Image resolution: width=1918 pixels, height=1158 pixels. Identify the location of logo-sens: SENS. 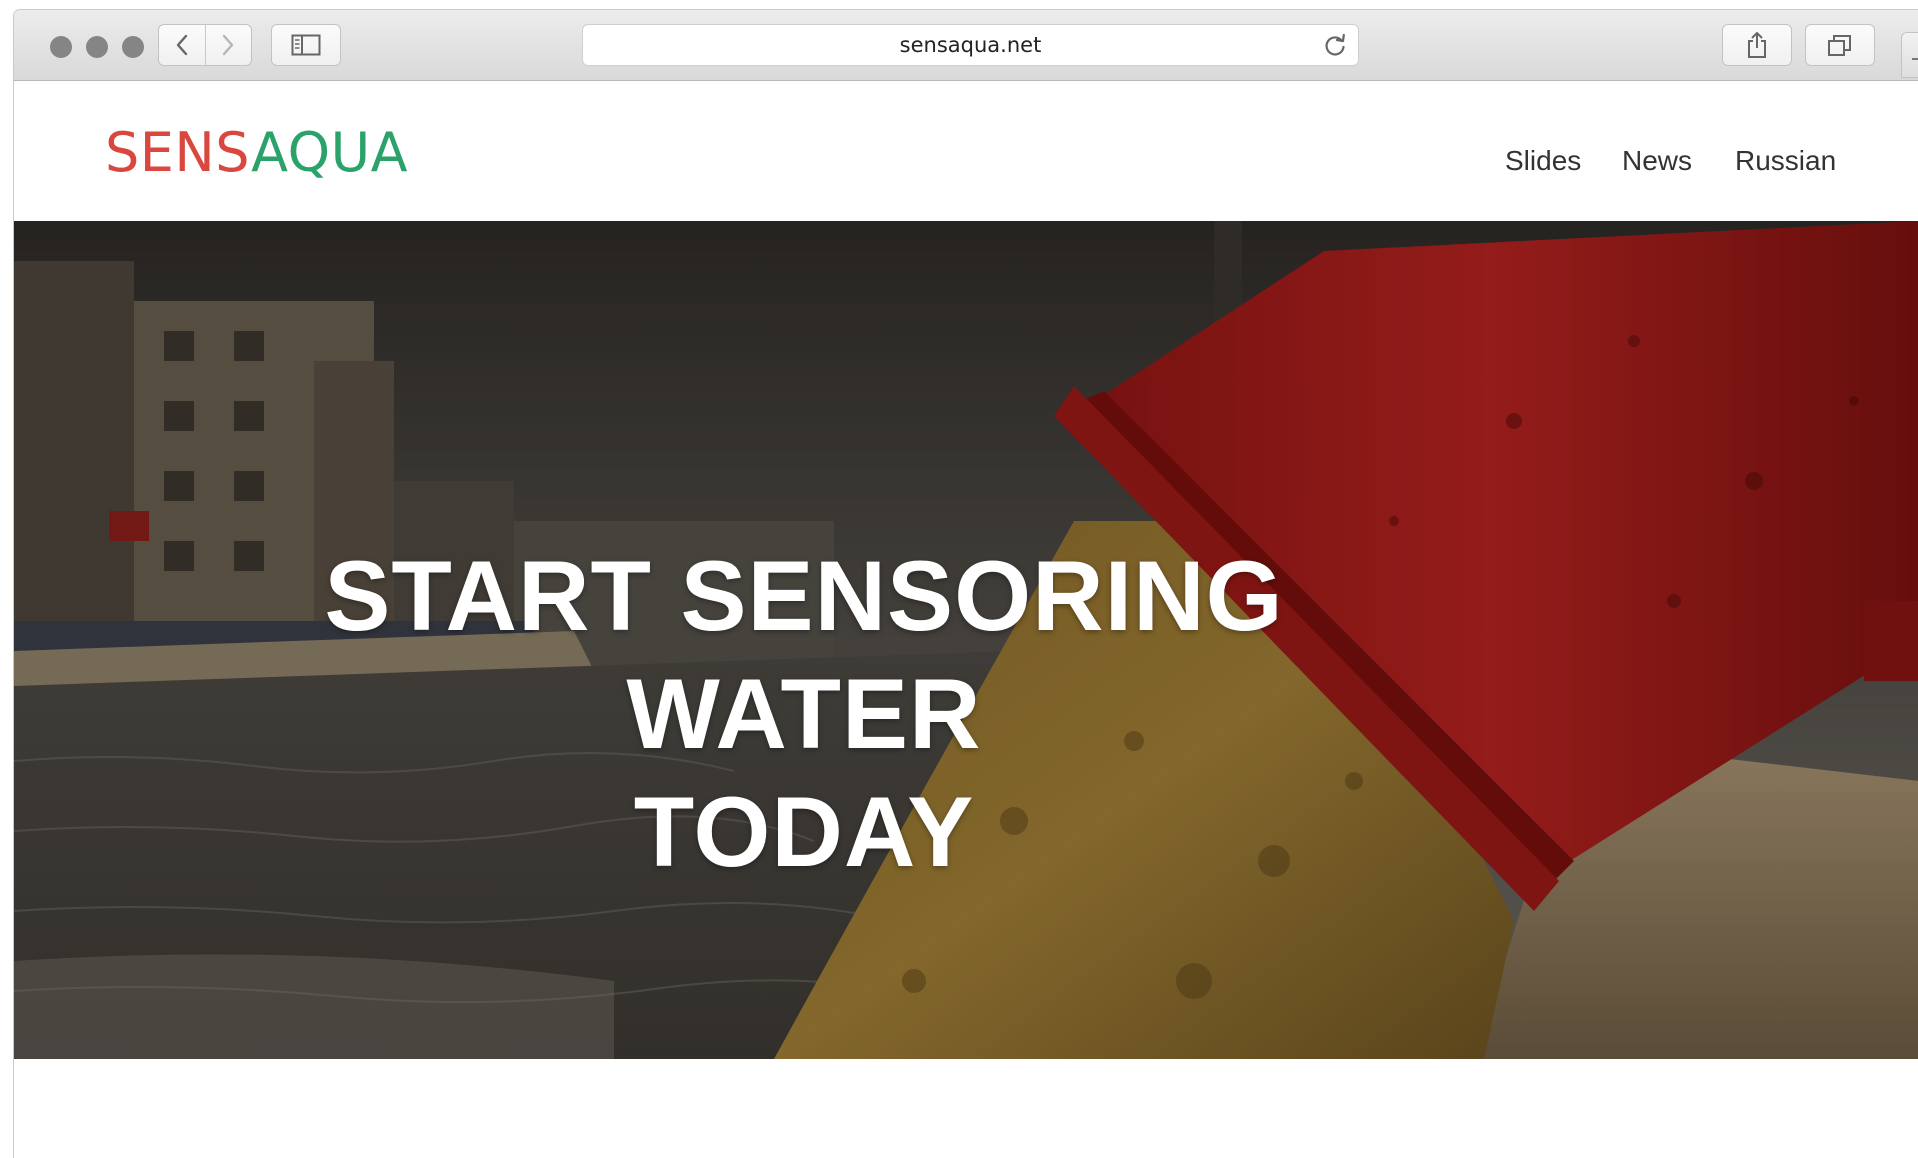
(178, 152).